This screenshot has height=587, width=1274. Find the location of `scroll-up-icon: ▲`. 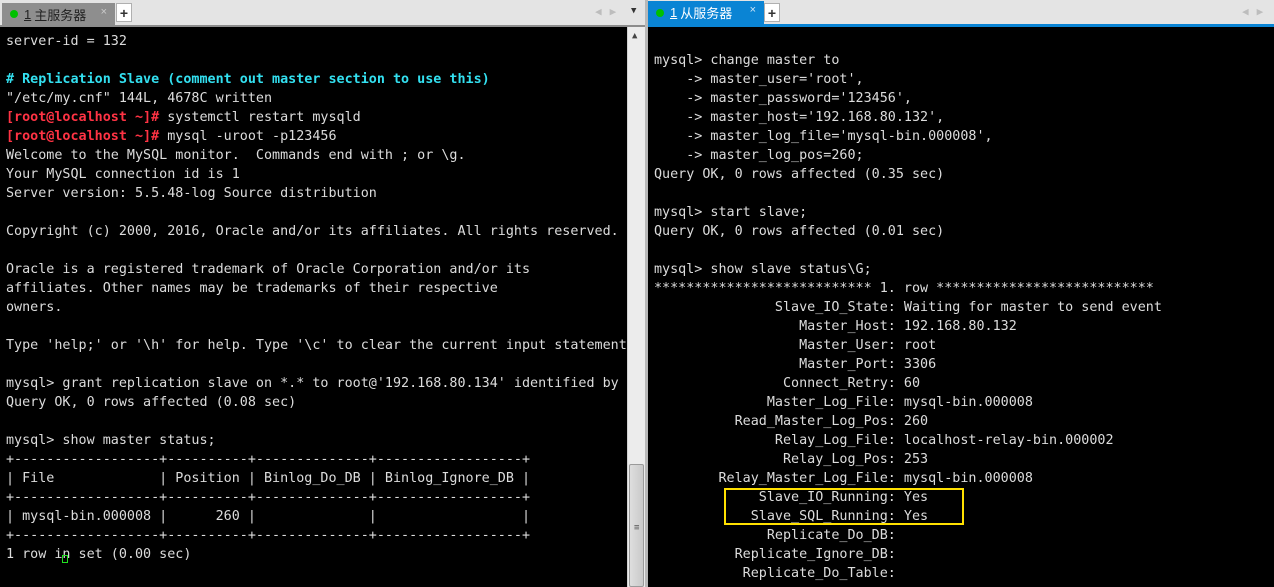

scroll-up-icon: ▲ is located at coordinates (634, 36).